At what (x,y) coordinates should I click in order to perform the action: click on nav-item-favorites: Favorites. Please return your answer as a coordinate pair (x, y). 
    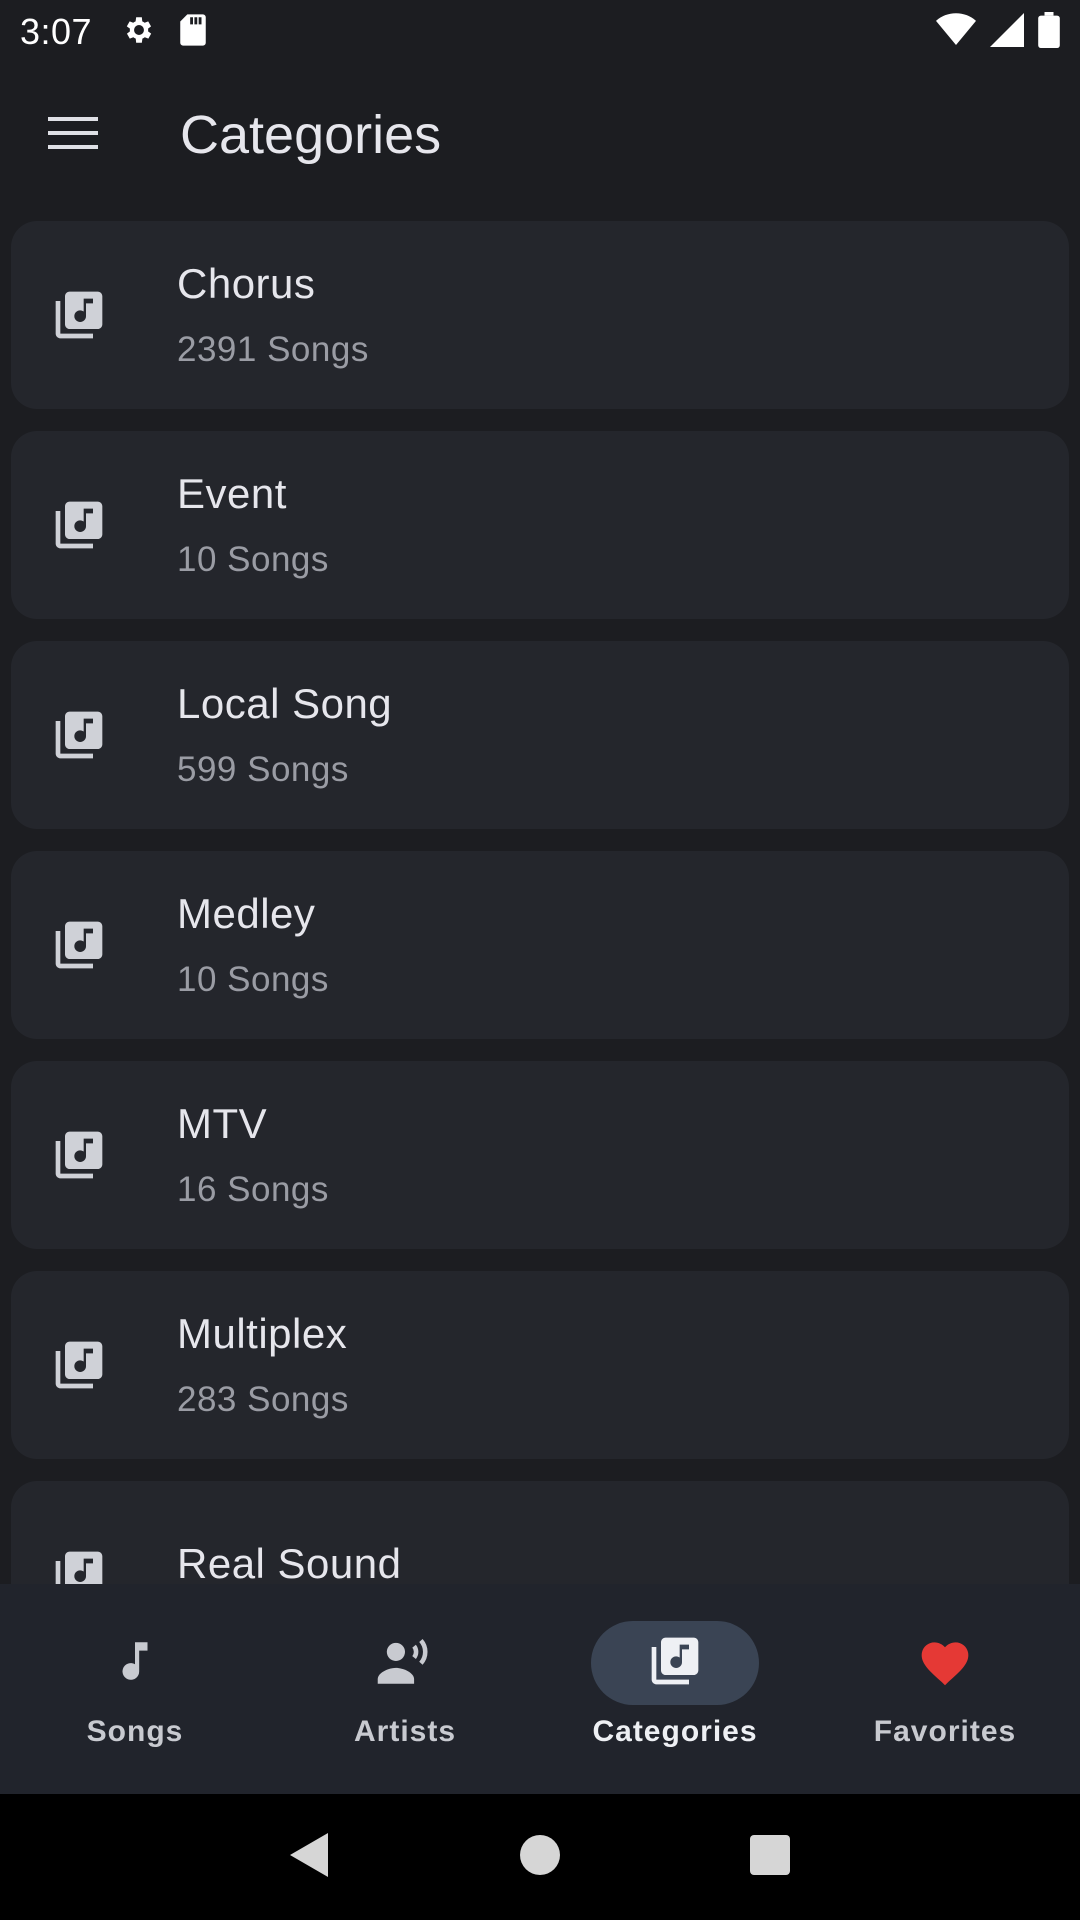
    Looking at the image, I should click on (945, 1689).